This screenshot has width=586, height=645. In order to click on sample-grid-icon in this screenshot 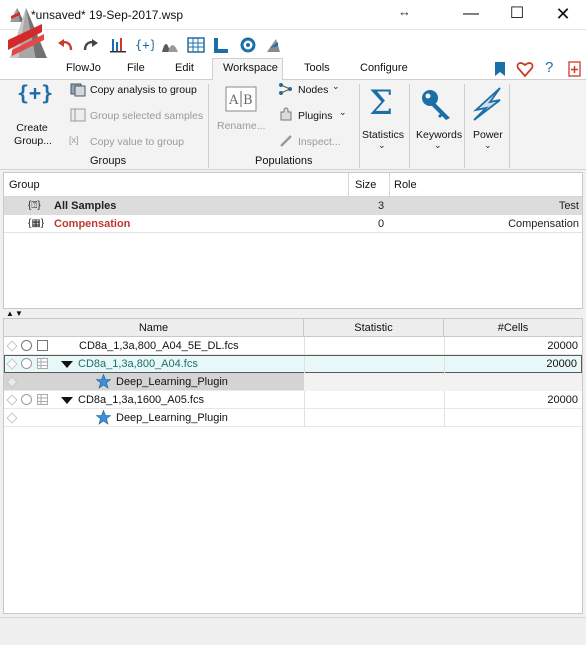, I will do `click(42, 399)`.